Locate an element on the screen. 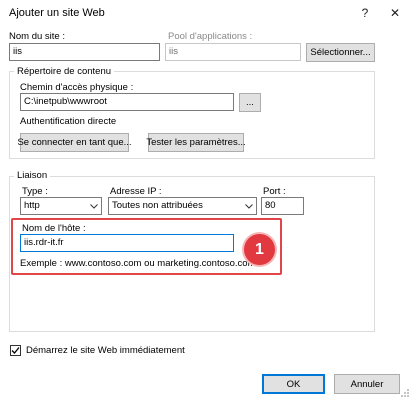 This screenshot has width=412, height=400. help-button: ? is located at coordinates (365, 13).